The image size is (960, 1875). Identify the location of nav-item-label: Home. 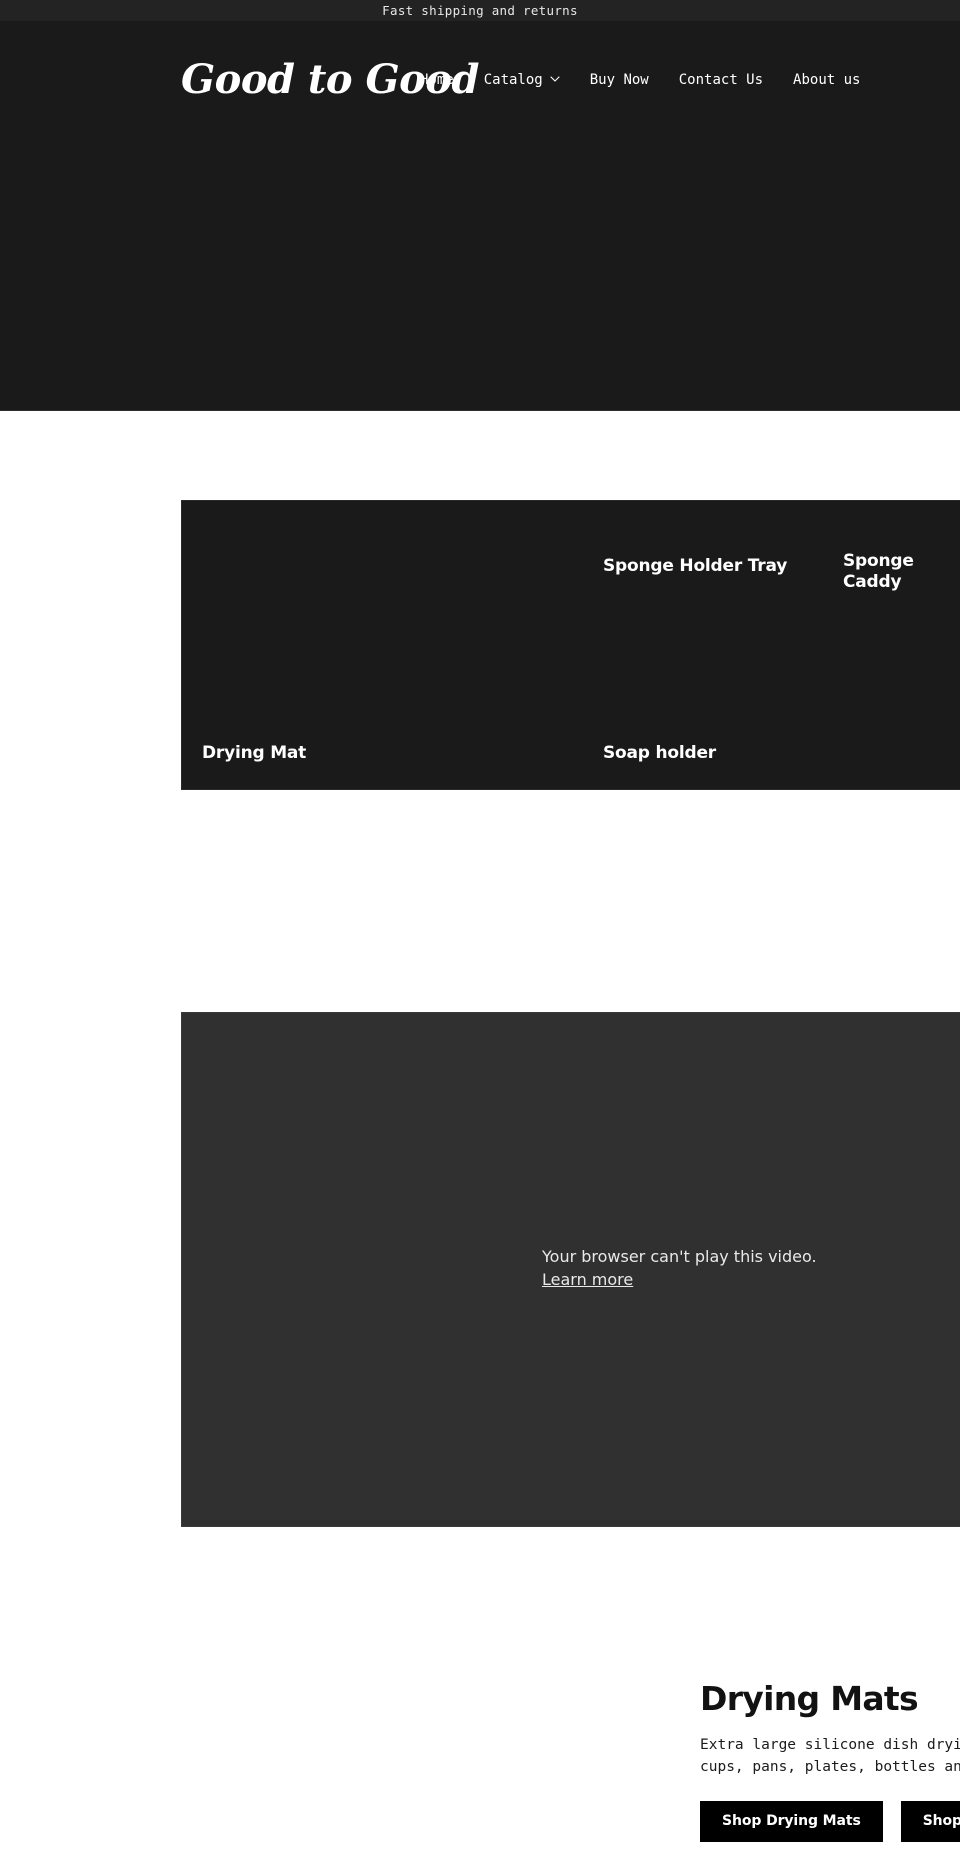
(437, 80).